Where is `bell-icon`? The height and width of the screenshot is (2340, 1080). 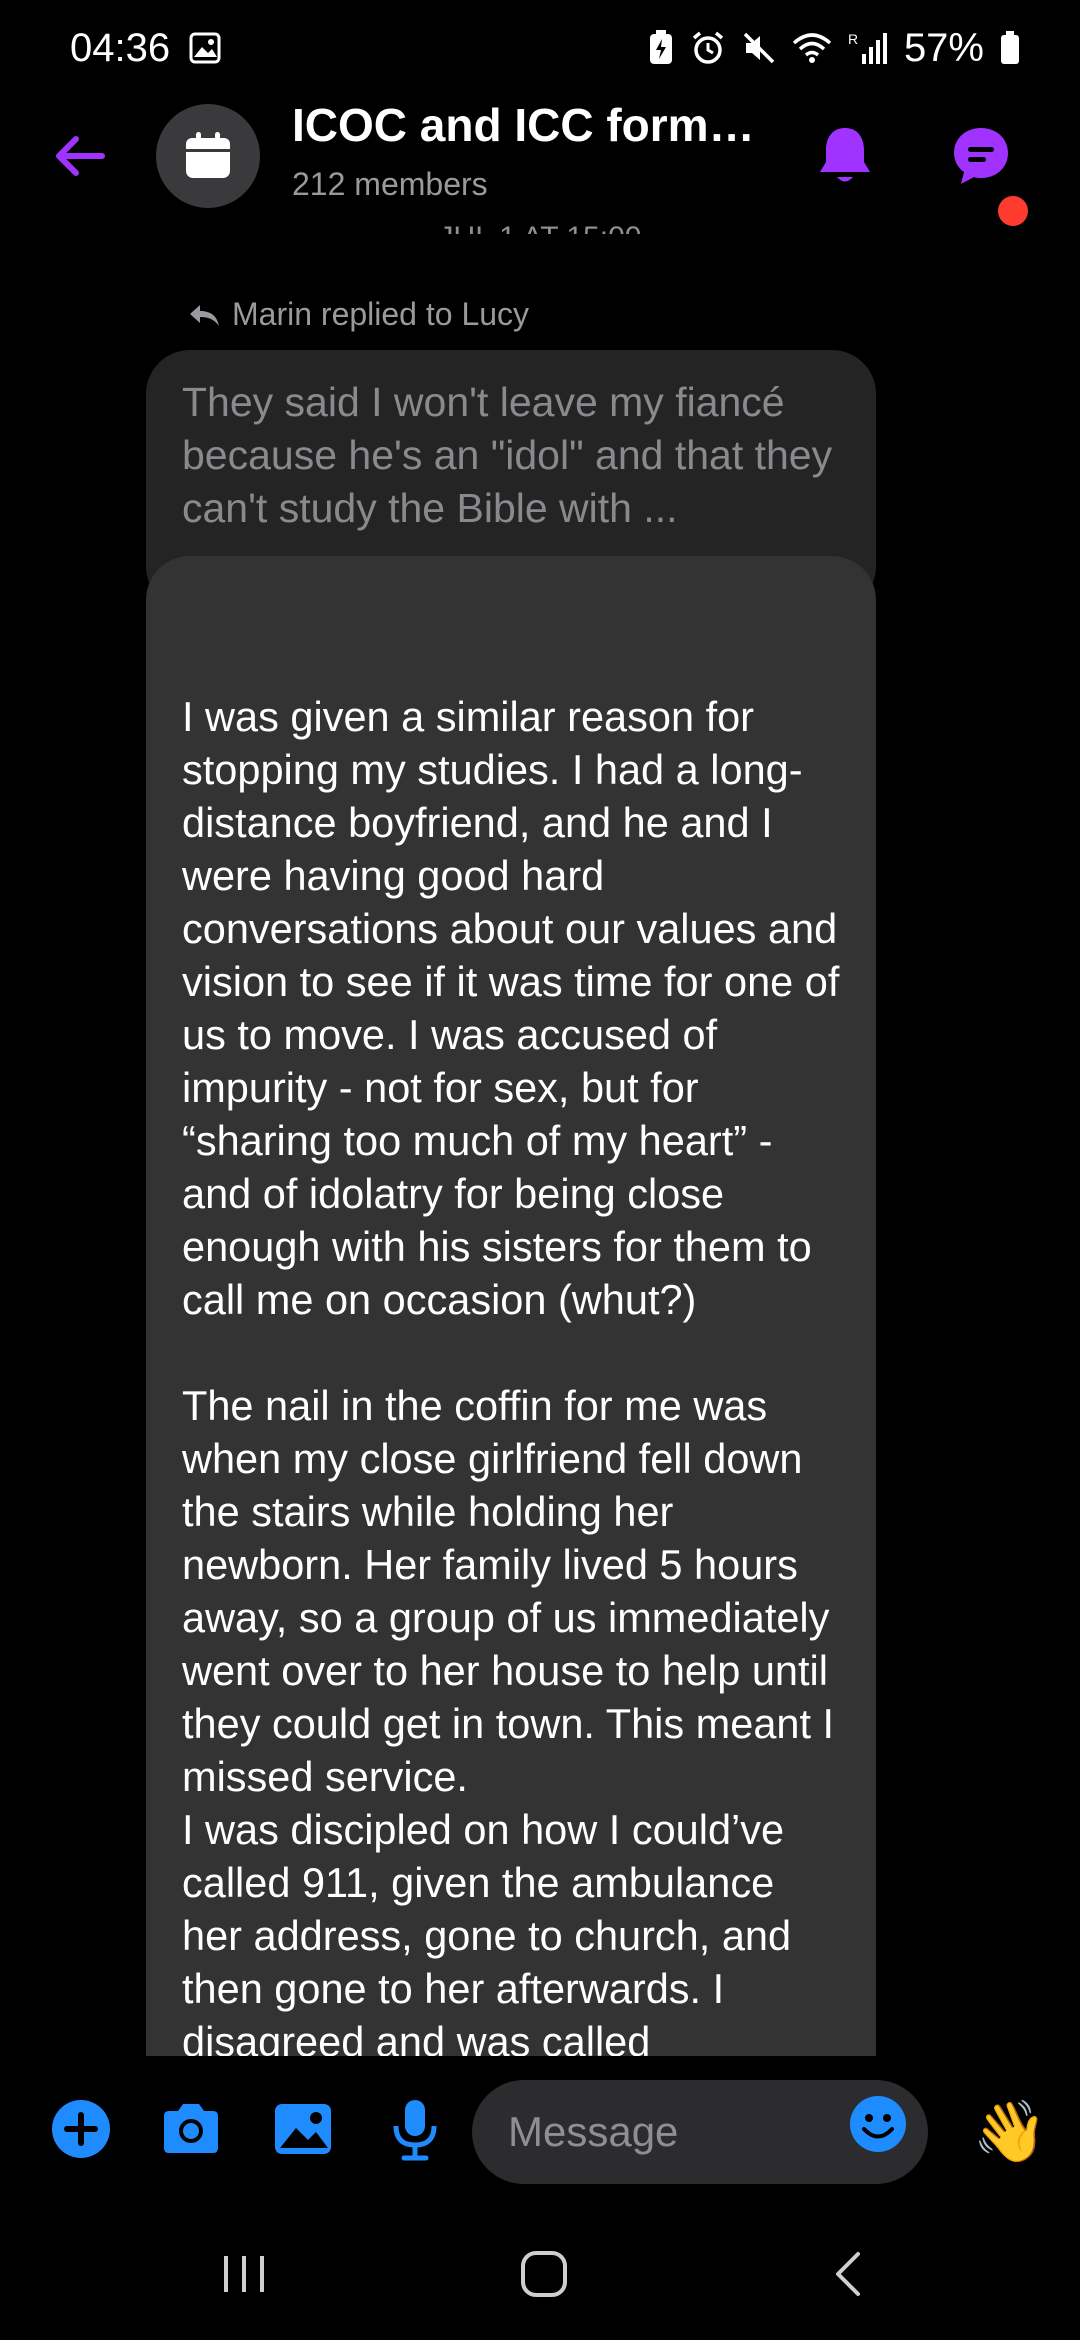
bell-icon is located at coordinates (845, 155).